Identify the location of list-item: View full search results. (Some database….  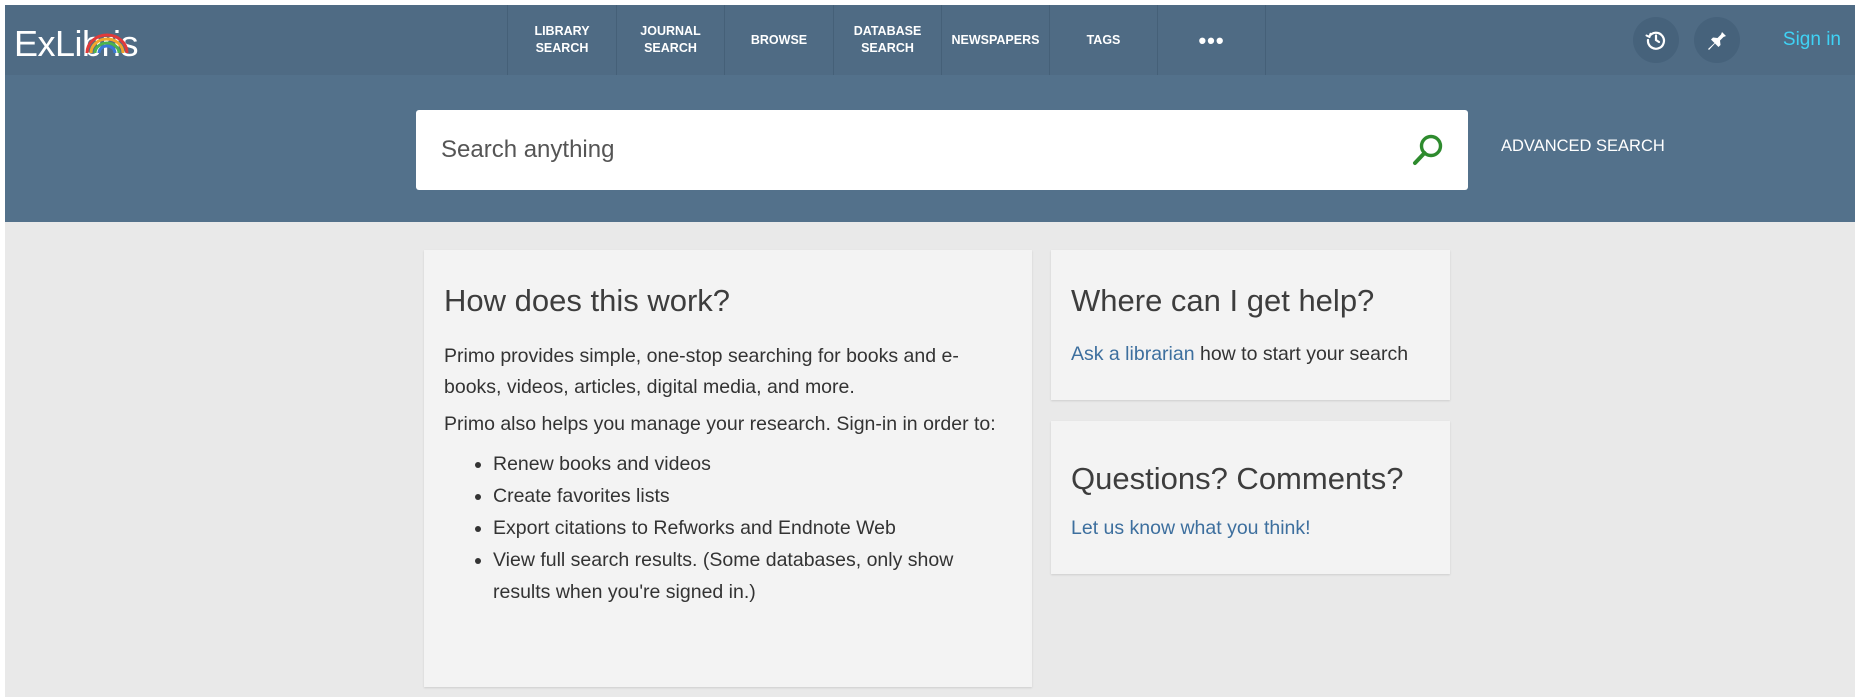
(752, 576).